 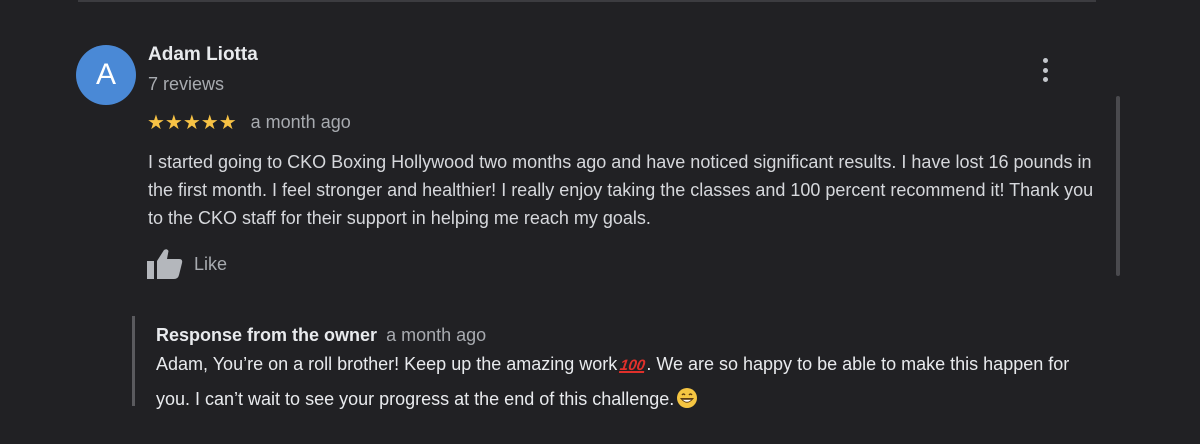 I want to click on top-divider, so click(x=587, y=1).